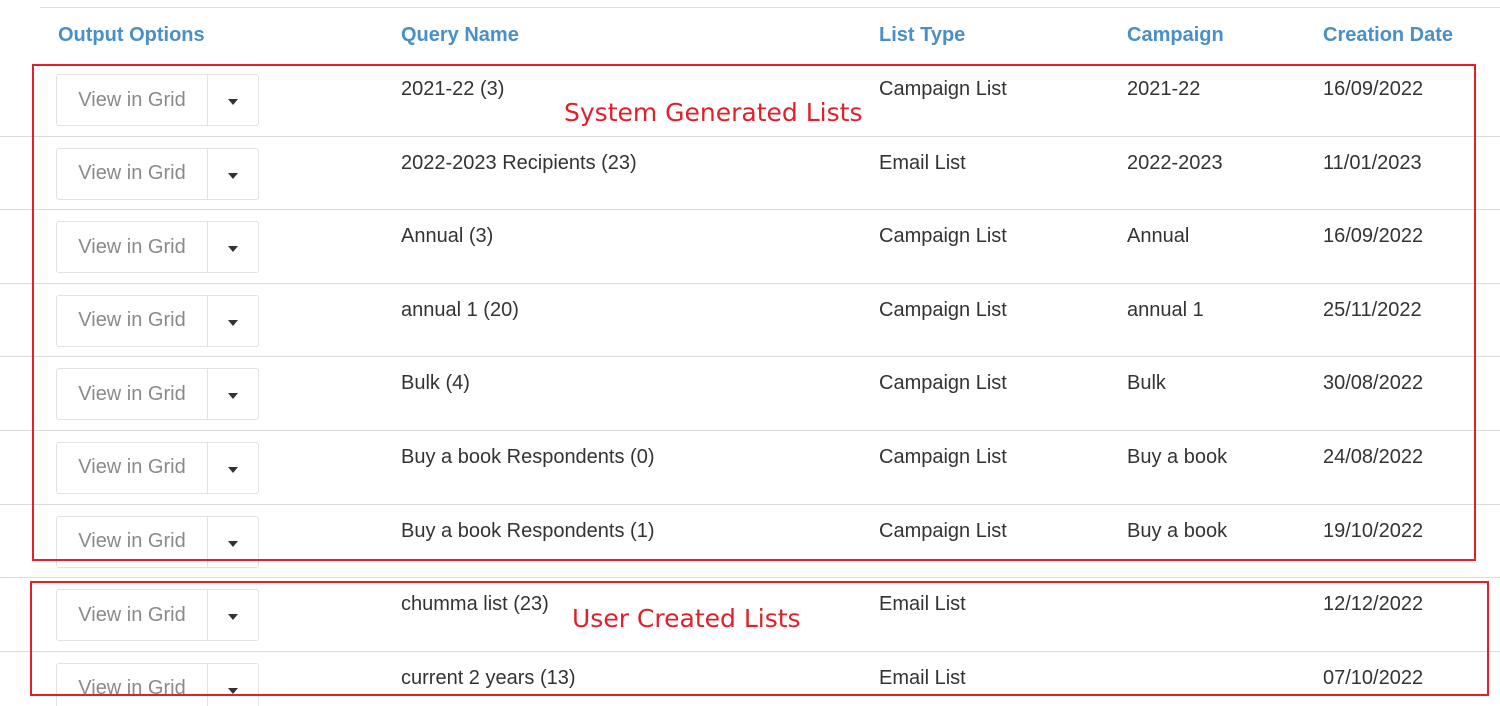 The height and width of the screenshot is (706, 1500). Describe the element at coordinates (475, 604) in the screenshot. I see `query-name-cell: chumma list (23)` at that location.